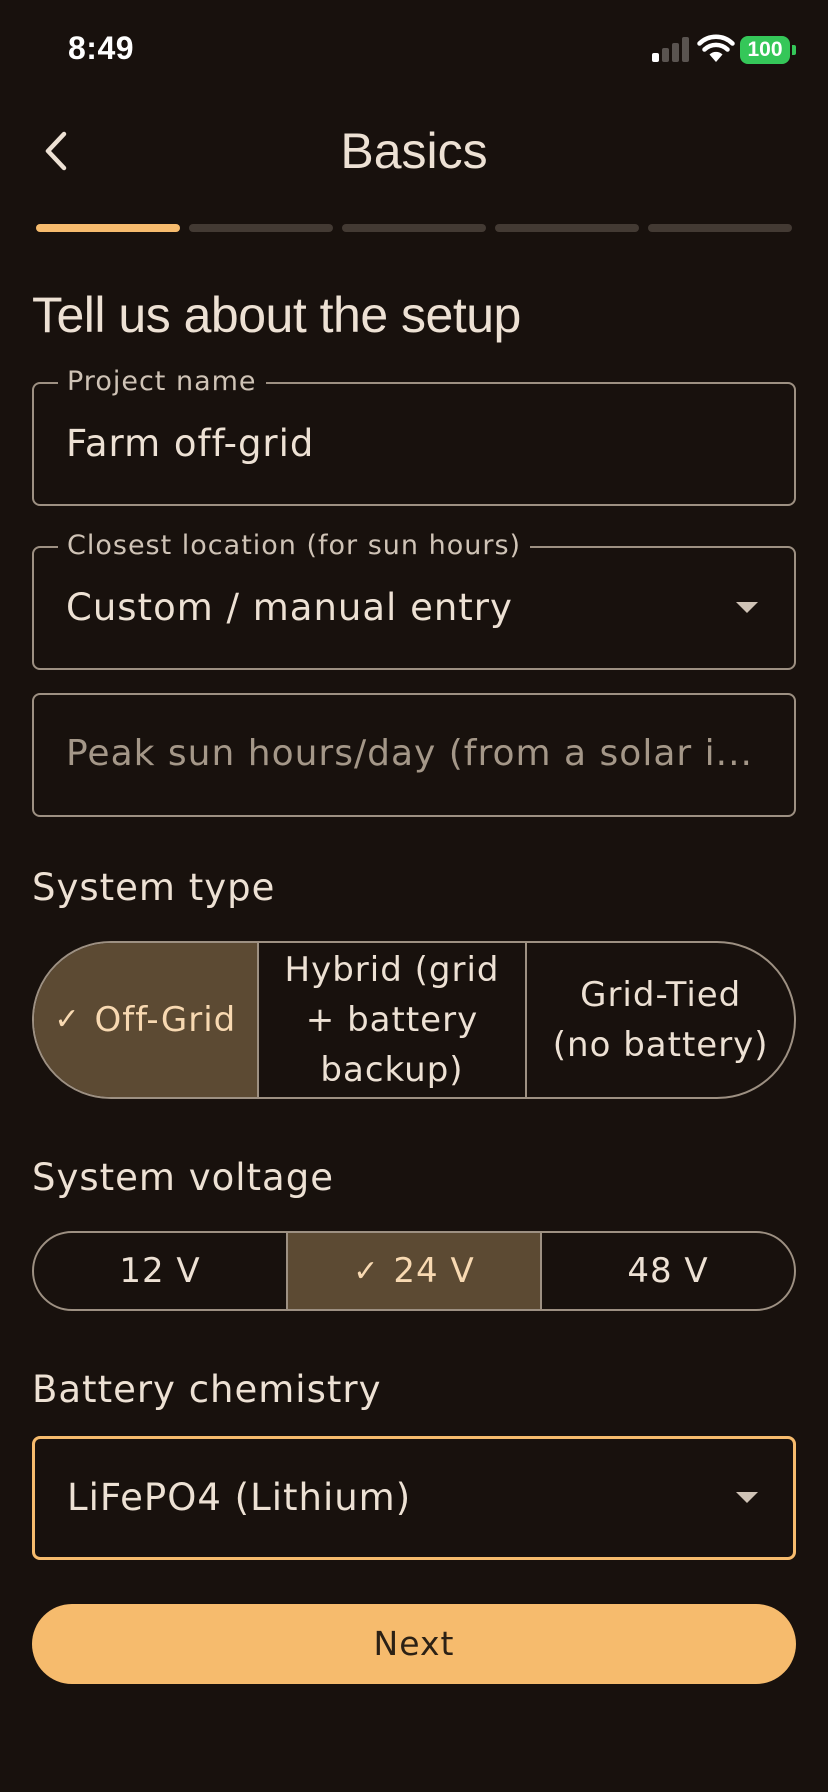  I want to click on project-name-input: Farm off-grid, so click(190, 443).